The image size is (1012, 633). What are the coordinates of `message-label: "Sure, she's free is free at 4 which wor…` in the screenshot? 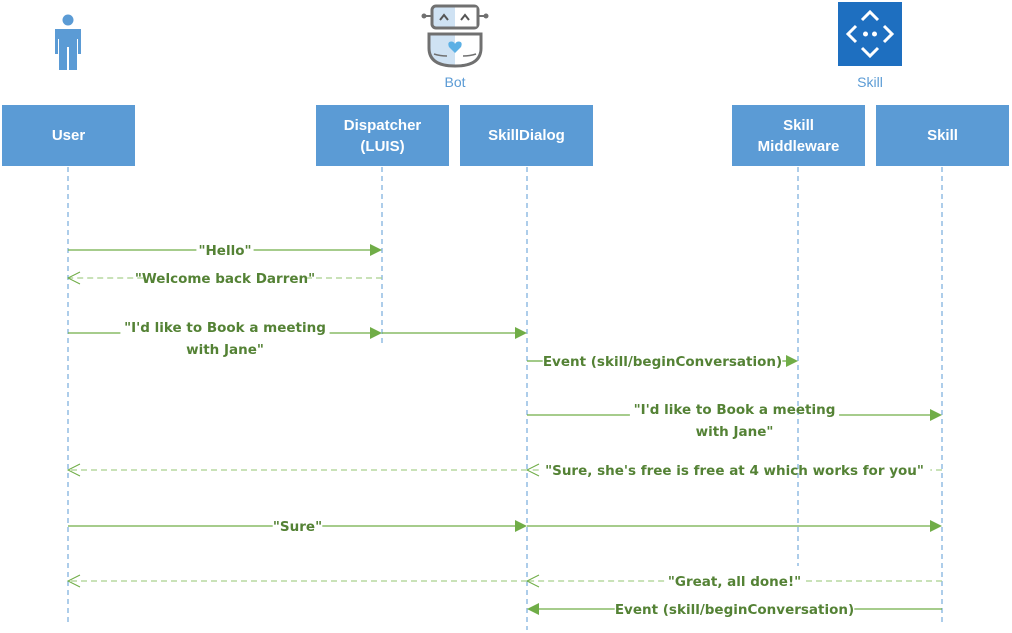 It's located at (734, 471).